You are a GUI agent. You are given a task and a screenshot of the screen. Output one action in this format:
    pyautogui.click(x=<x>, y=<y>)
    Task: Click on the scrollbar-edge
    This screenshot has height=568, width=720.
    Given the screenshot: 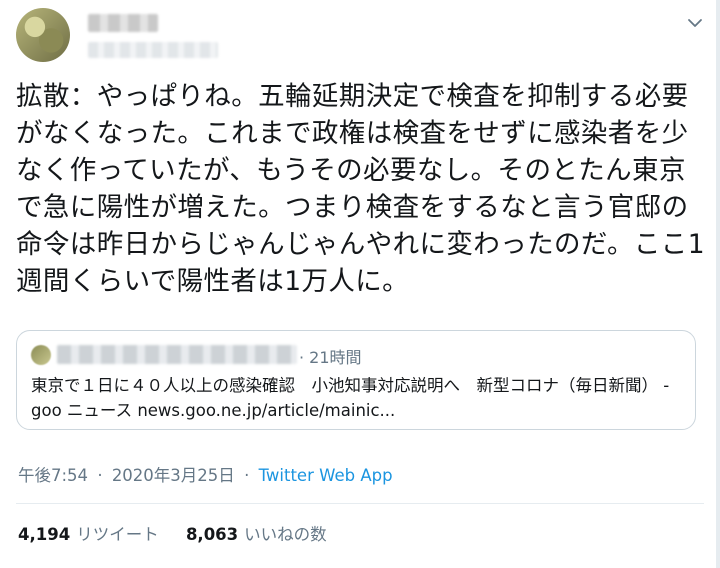 What is the action you would take?
    pyautogui.click(x=718, y=284)
    